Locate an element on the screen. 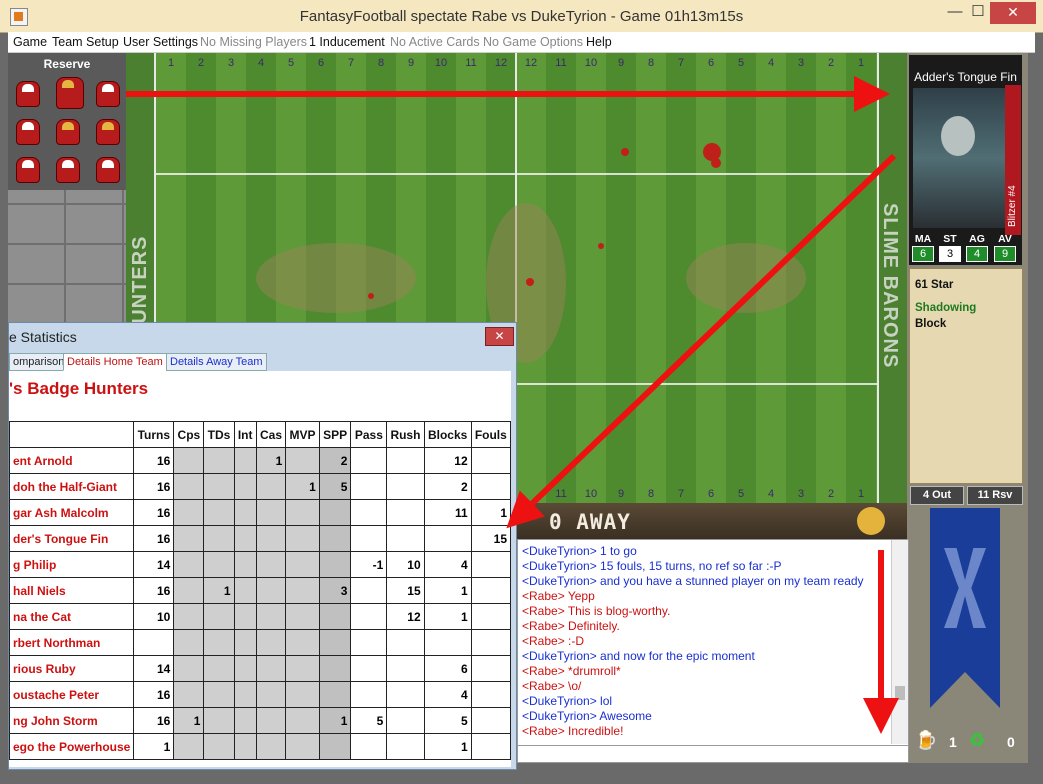 The image size is (1043, 784). tab-details-home-team: Details Home Team is located at coordinates (115, 362).